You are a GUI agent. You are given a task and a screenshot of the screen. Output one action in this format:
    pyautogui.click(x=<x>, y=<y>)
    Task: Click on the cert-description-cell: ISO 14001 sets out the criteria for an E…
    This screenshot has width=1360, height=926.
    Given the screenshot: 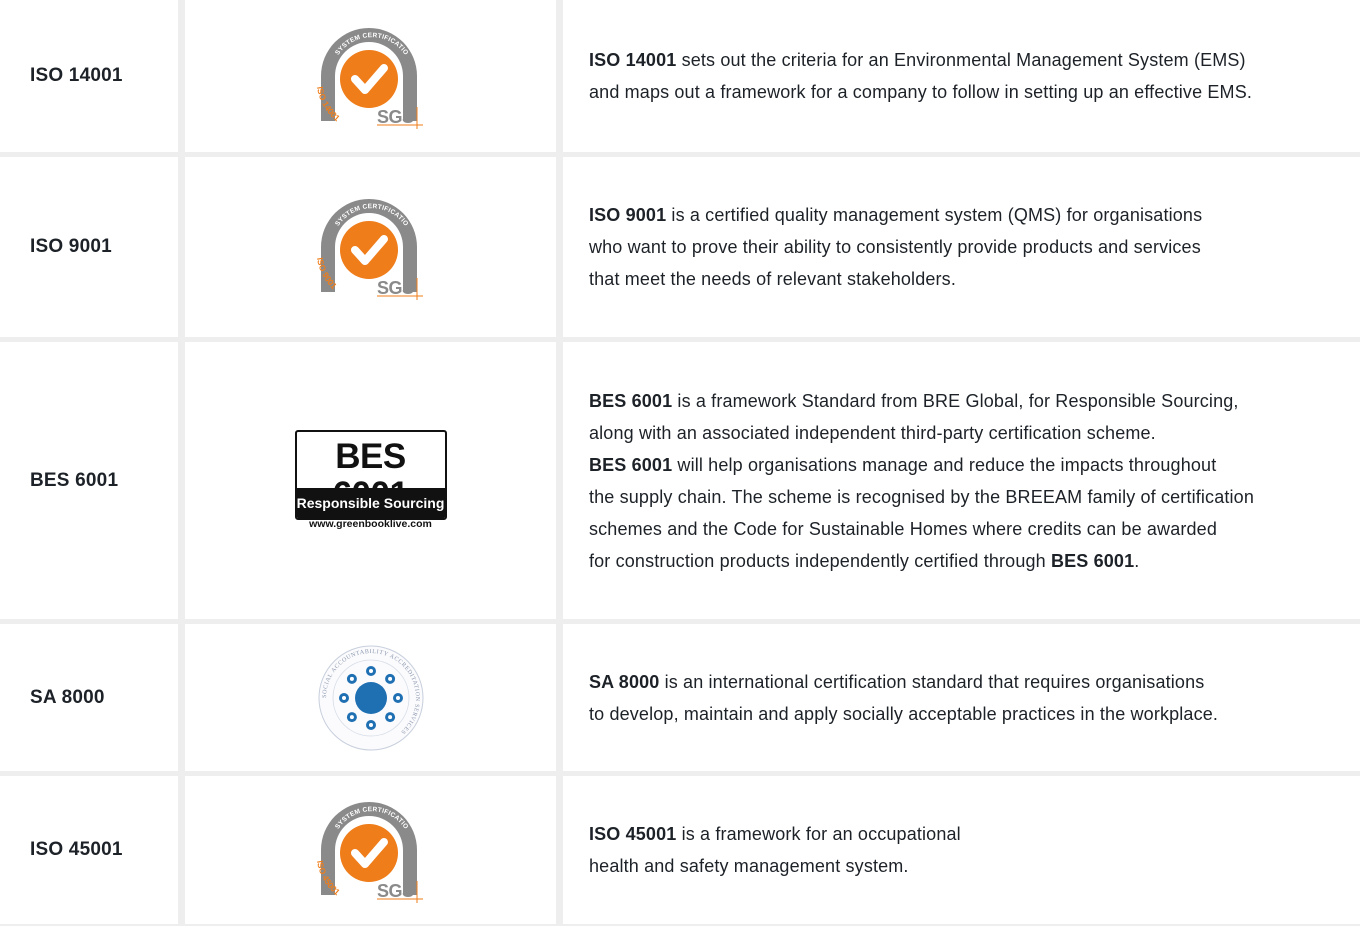 What is the action you would take?
    pyautogui.click(x=961, y=76)
    